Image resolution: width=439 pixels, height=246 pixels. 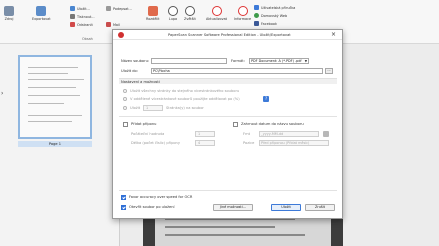 I want to click on sign-icon, so click(x=108, y=8).